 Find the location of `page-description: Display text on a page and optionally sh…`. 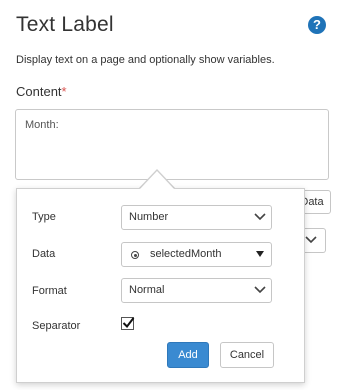

page-description: Display text on a page and optionally sh… is located at coordinates (145, 60).